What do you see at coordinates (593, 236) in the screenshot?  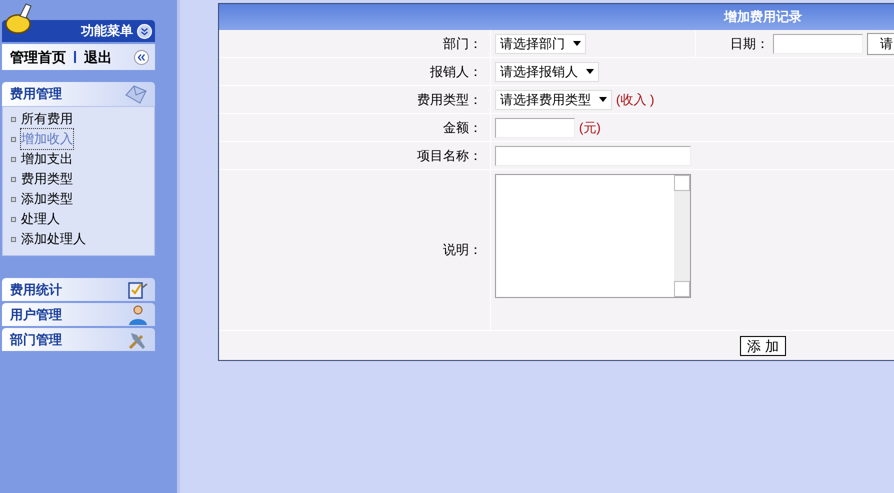 I see `text-area` at bounding box center [593, 236].